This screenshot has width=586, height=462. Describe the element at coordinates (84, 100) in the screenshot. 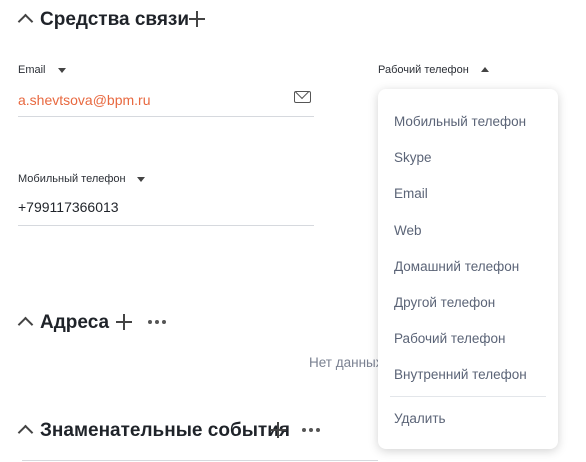

I see `email-value-link: a.shevtsova@bpm.ru` at that location.